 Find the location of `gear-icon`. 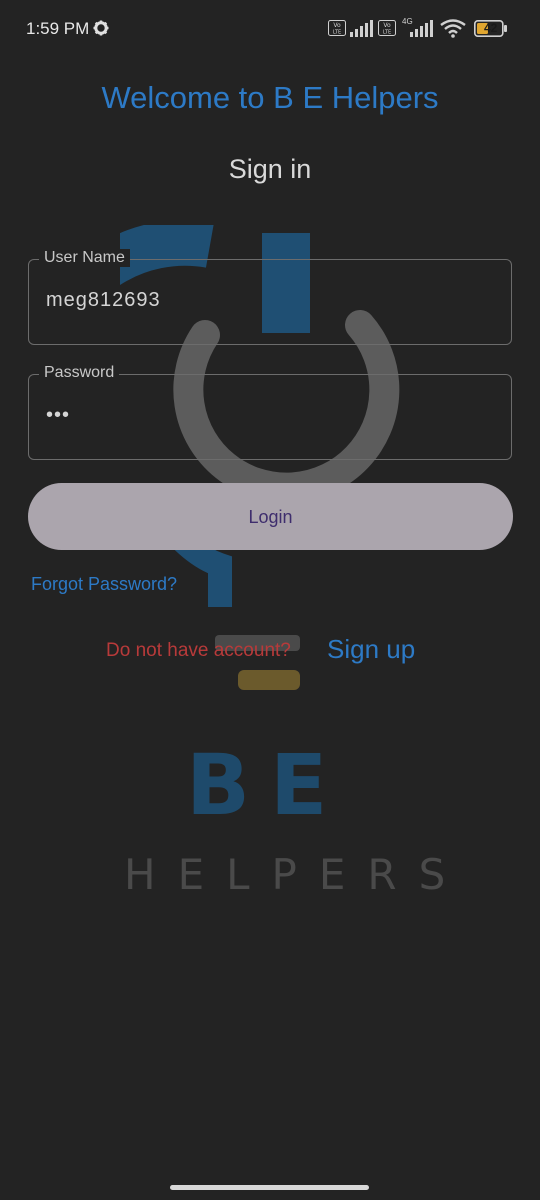

gear-icon is located at coordinates (101, 28).